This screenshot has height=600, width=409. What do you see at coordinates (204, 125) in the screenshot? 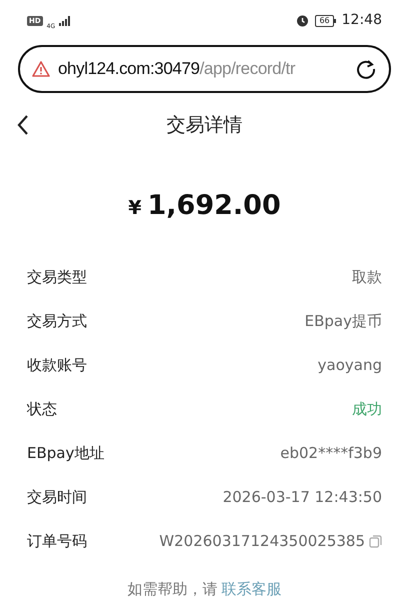
I see `page-title: 交易详情` at bounding box center [204, 125].